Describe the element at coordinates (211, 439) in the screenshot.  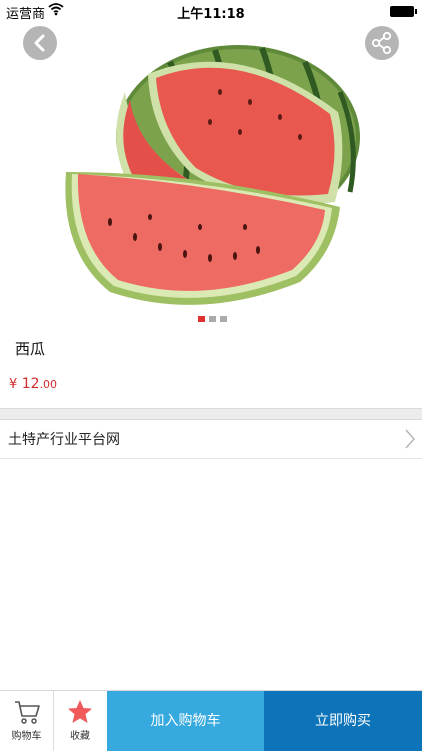
I see `shop-link-row: 土特产行业平台网` at that location.